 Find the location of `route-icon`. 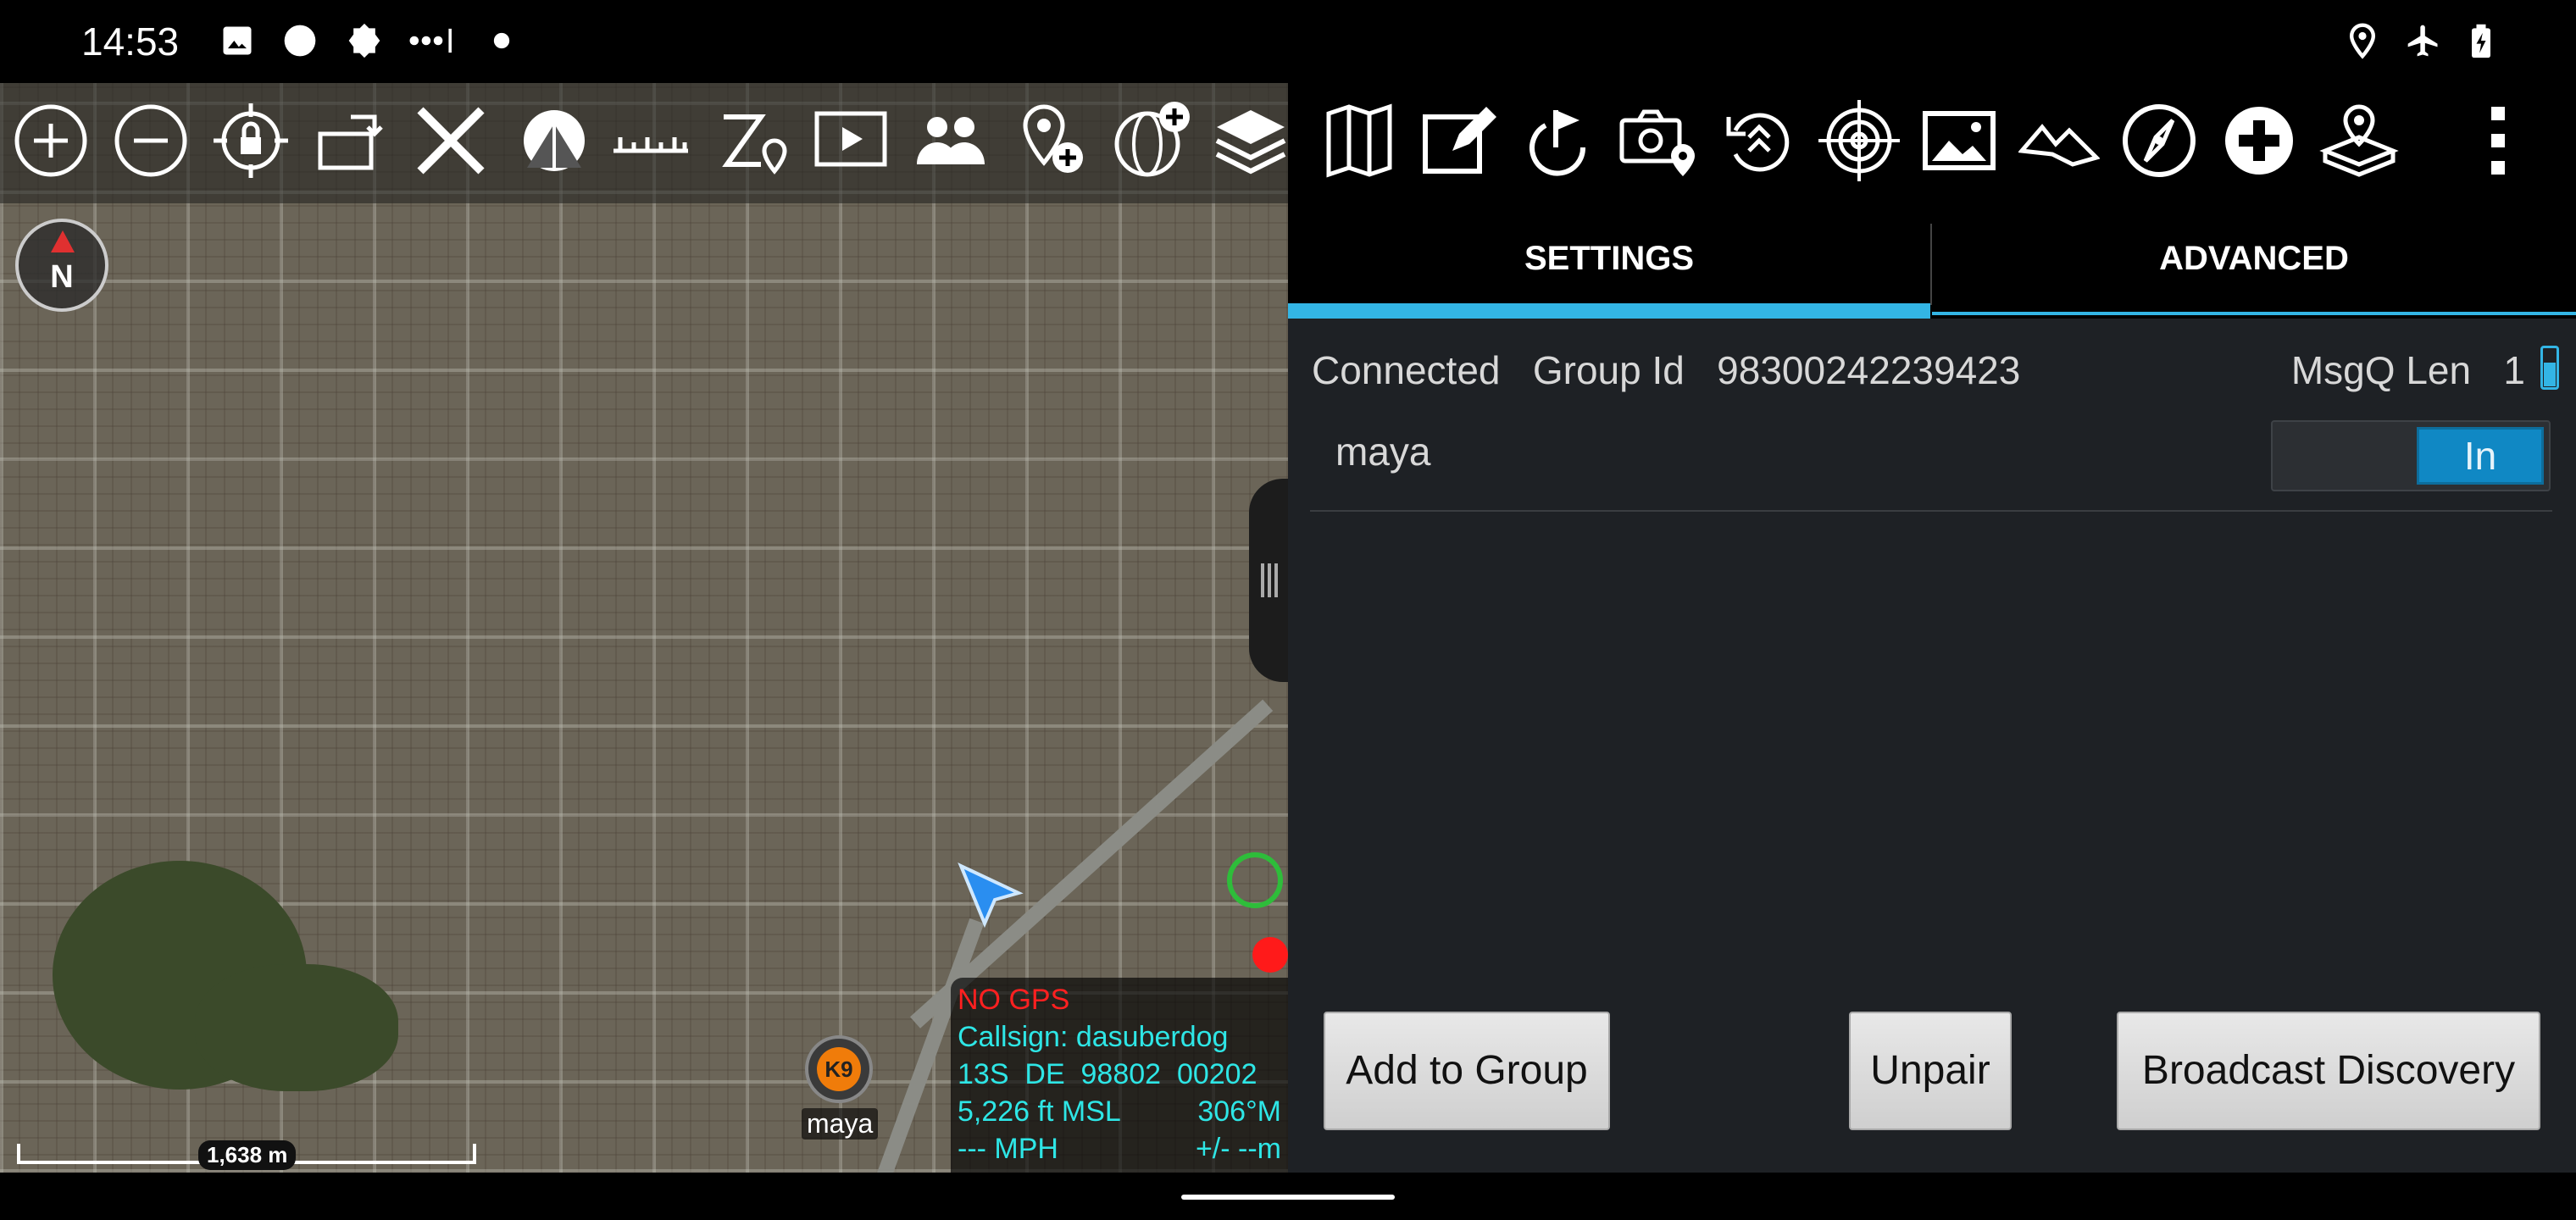

route-icon is located at coordinates (750, 140).